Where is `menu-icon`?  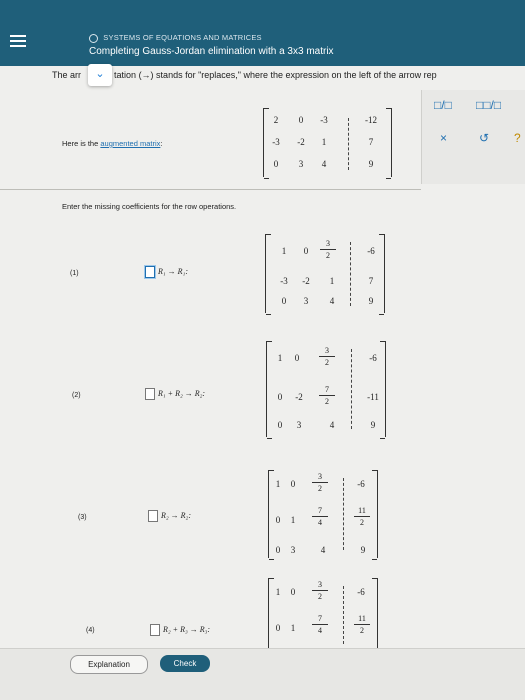 menu-icon is located at coordinates (18, 40).